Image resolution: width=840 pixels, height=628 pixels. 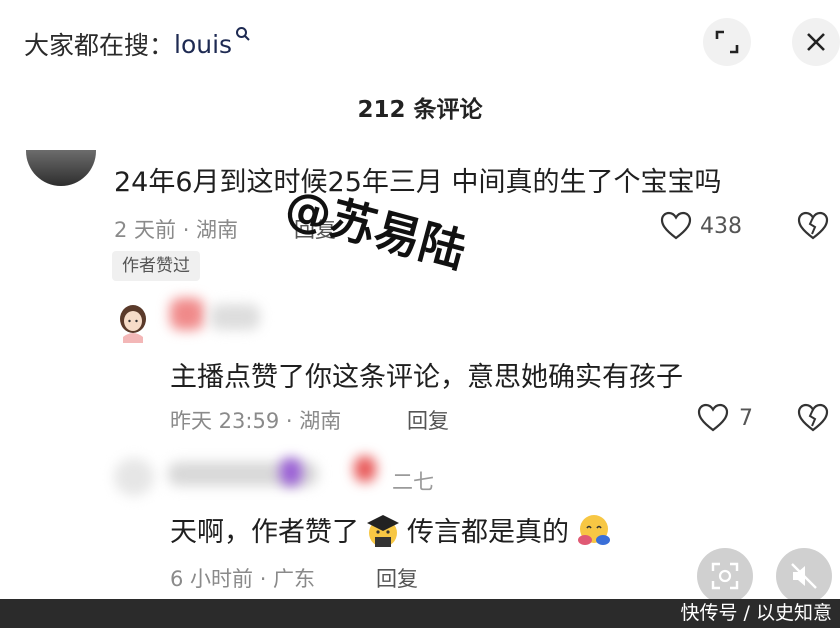 What do you see at coordinates (721, 226) in the screenshot?
I see `like-count: 438` at bounding box center [721, 226].